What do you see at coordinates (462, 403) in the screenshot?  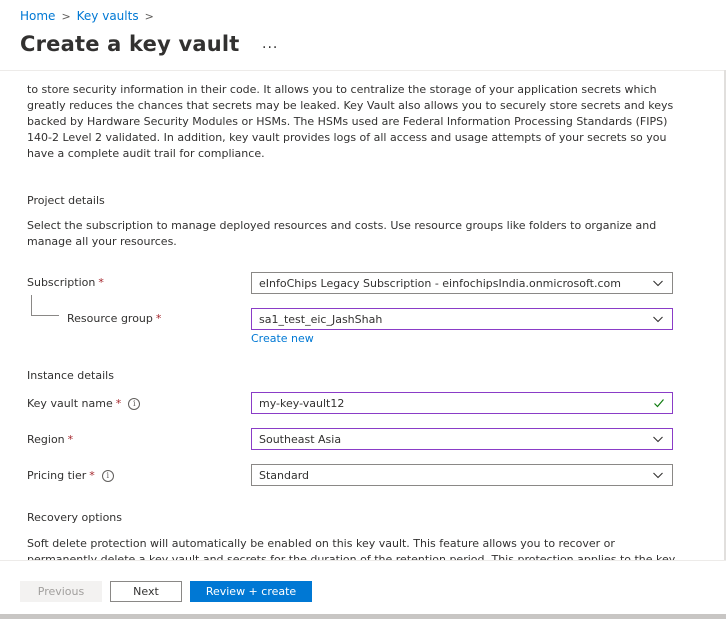 I see `key-vault-name-input: my-key-vault12` at bounding box center [462, 403].